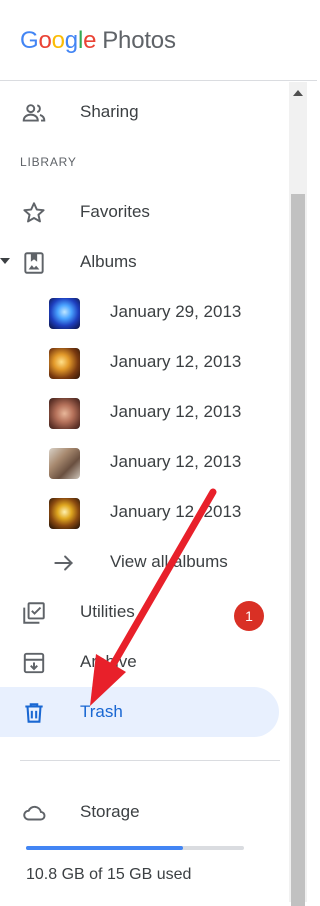  What do you see at coordinates (98, 41) in the screenshot?
I see `google-photos-logo: Google Photos` at bounding box center [98, 41].